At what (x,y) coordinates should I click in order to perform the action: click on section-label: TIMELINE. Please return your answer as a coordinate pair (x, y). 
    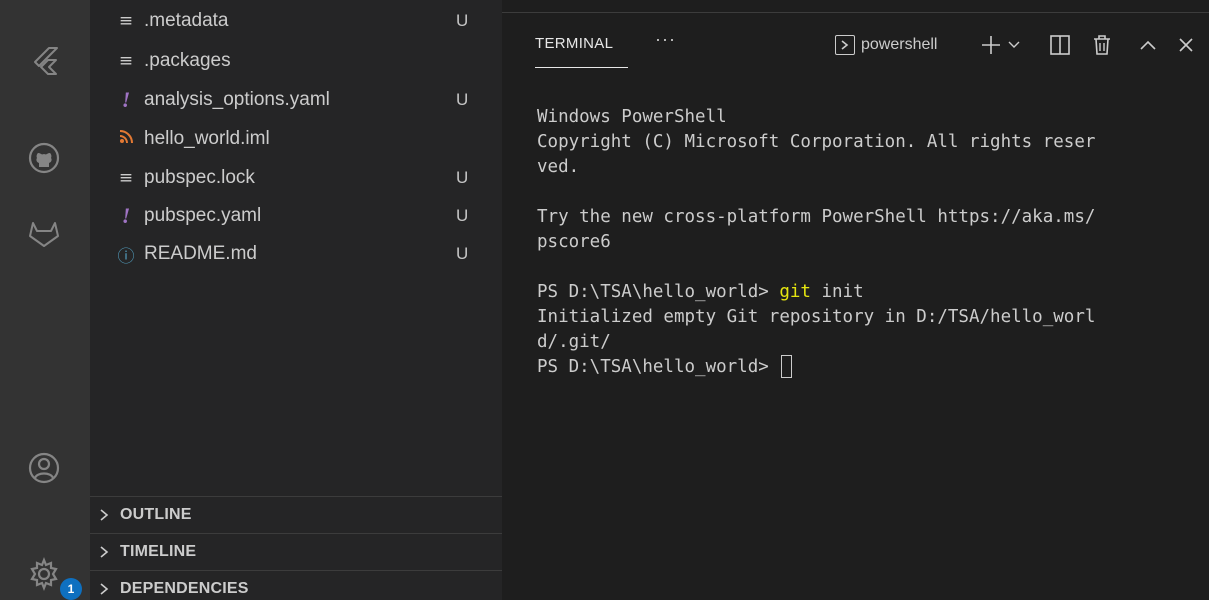
    Looking at the image, I should click on (158, 551).